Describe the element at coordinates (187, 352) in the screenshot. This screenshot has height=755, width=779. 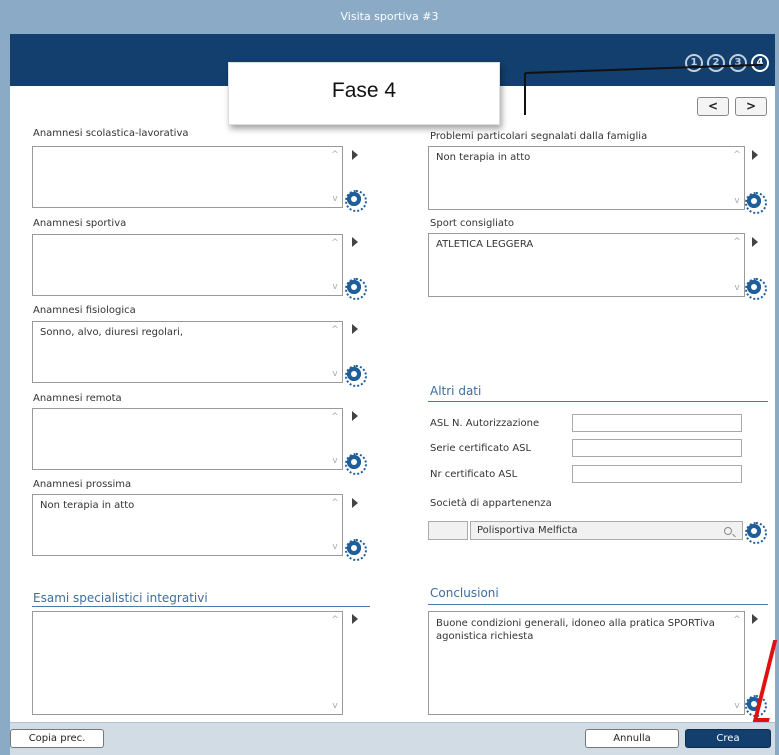
I see `anamnesi-fisiologica-textarea: Sonno, alvo, diuresi regolari, ^ v` at that location.